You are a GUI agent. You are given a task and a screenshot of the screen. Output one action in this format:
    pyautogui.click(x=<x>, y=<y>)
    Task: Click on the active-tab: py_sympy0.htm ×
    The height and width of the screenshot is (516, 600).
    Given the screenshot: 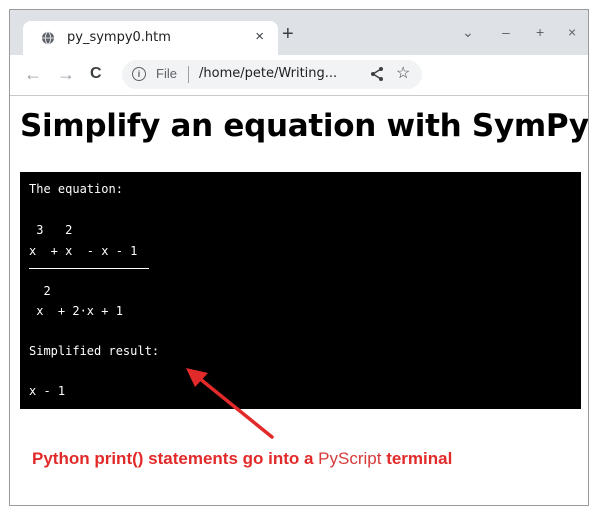 What is the action you would take?
    pyautogui.click(x=150, y=38)
    